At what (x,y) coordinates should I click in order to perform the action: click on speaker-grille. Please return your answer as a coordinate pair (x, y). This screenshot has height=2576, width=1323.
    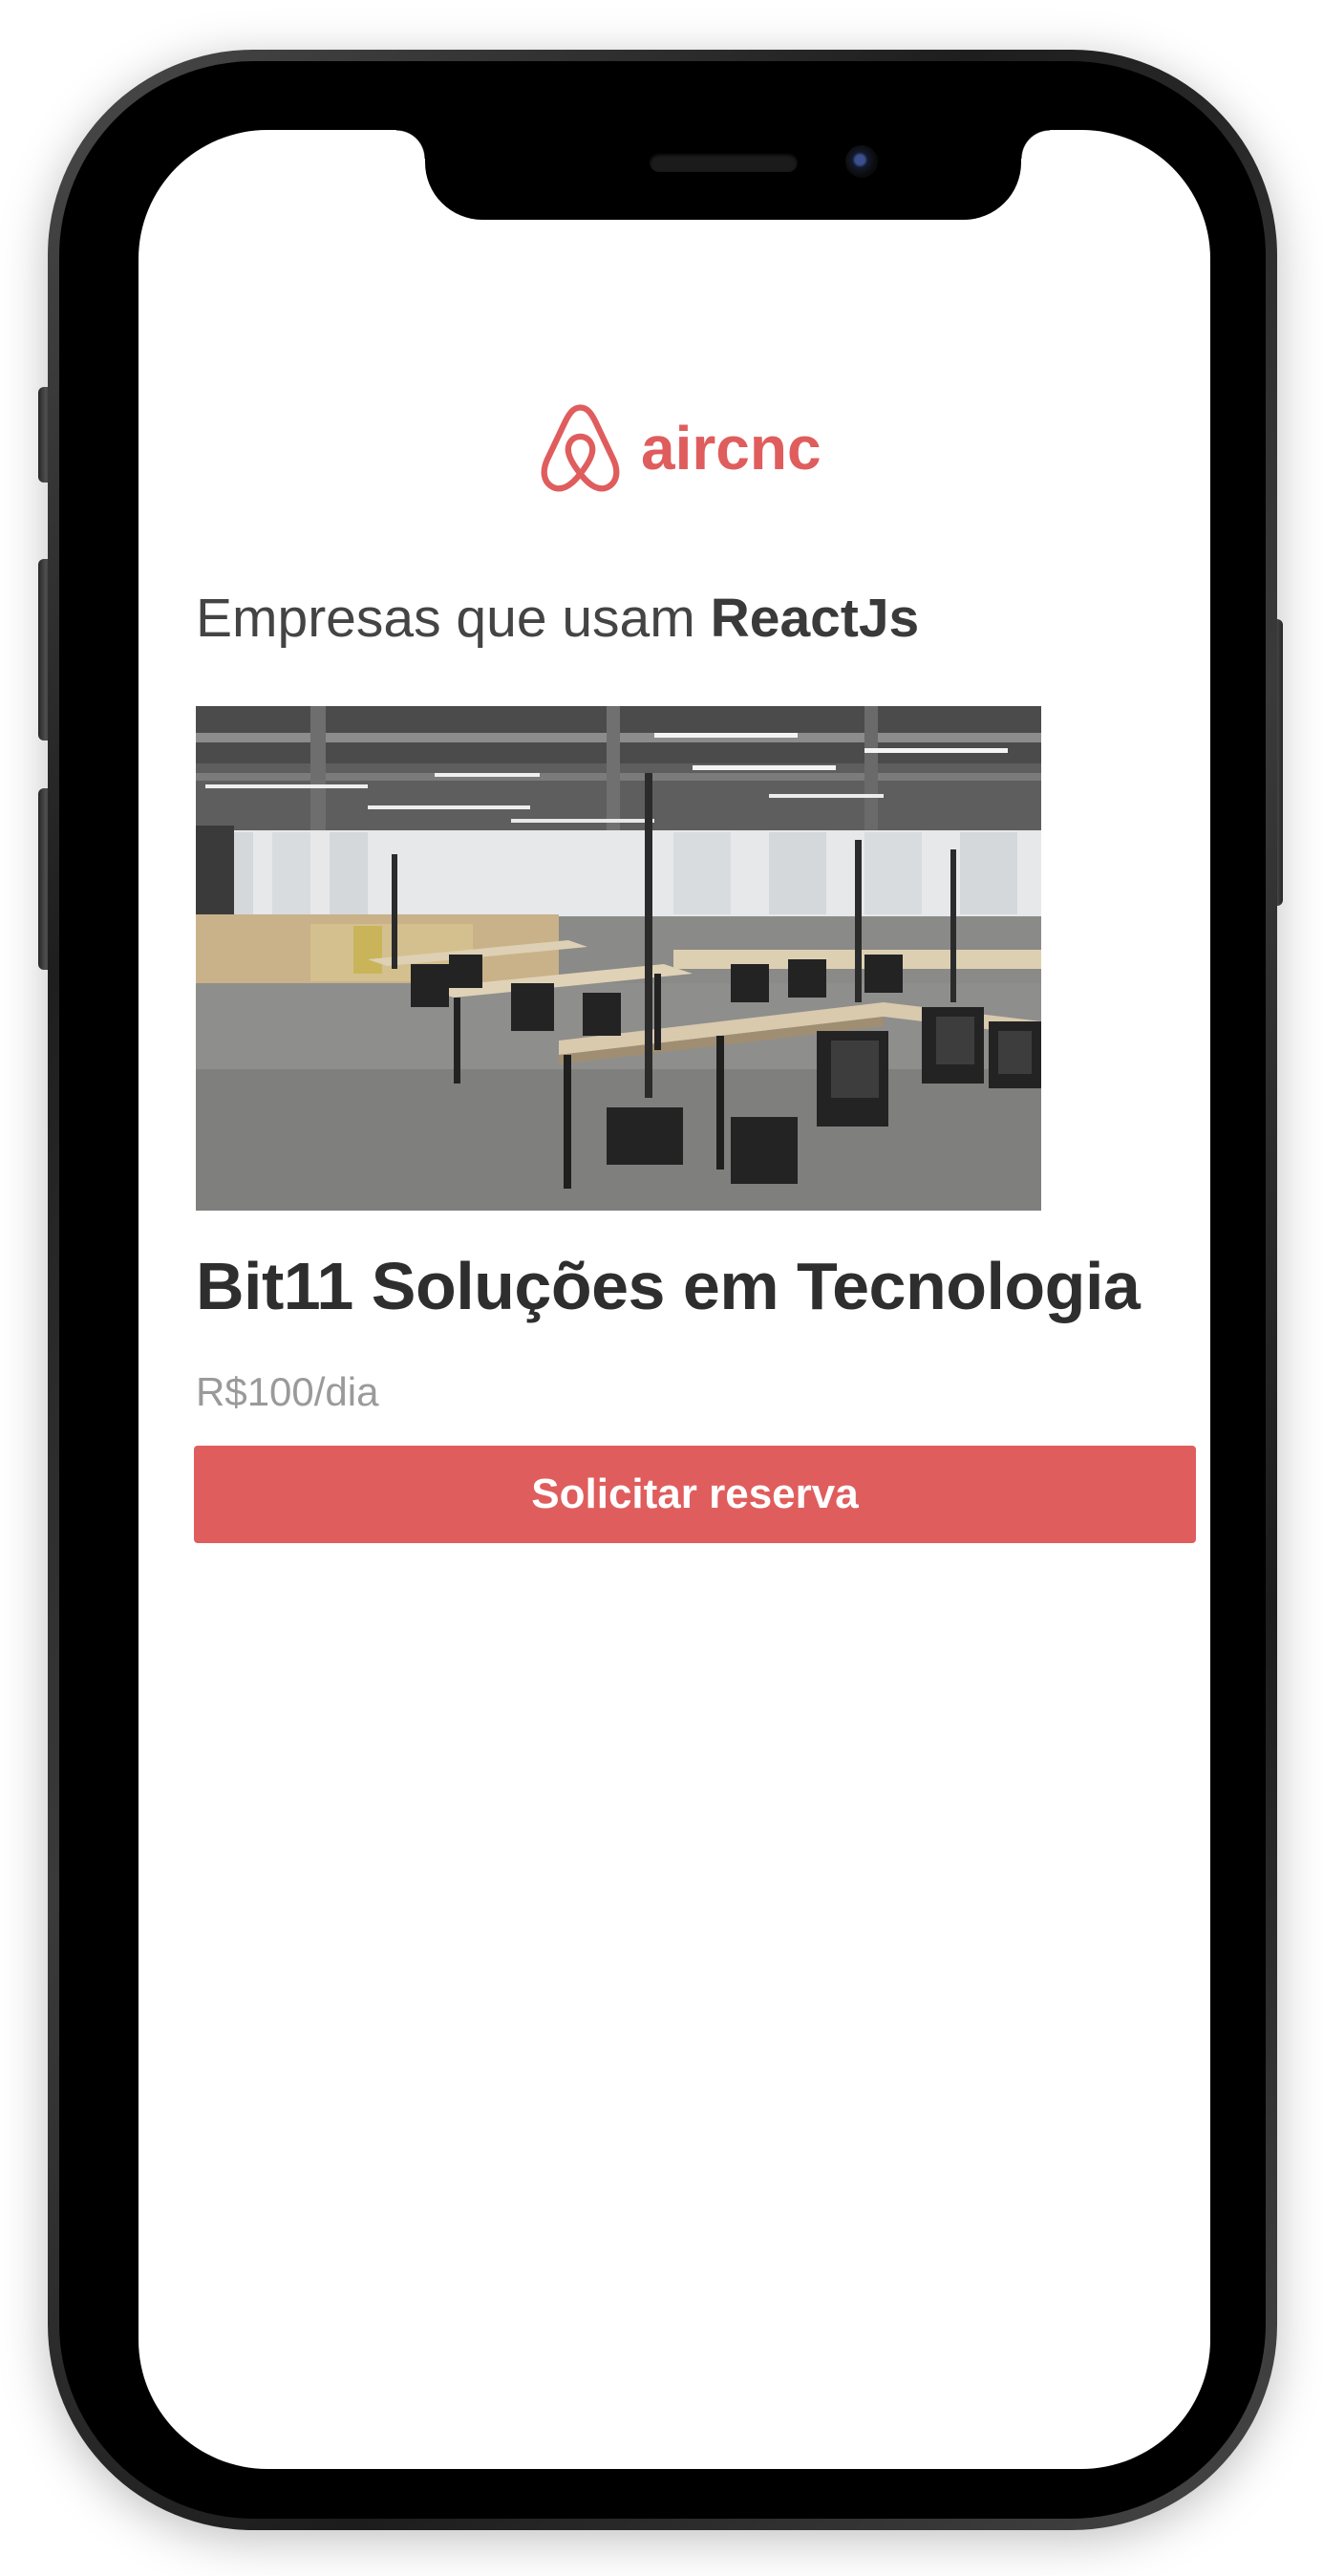
    Looking at the image, I should click on (724, 162).